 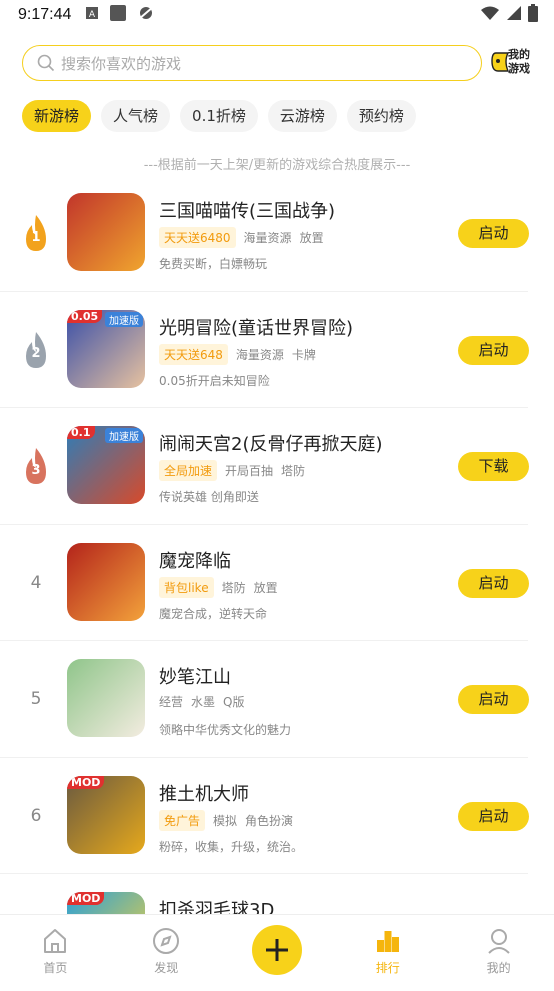 What do you see at coordinates (213, 264) in the screenshot?
I see `game-desc: 免费买断，白嫖畅玩` at bounding box center [213, 264].